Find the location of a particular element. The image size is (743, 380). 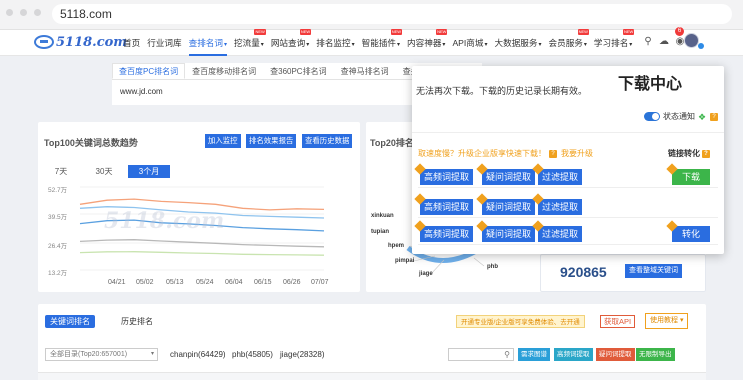

y-tick-label: 13.2万 is located at coordinates (58, 273).